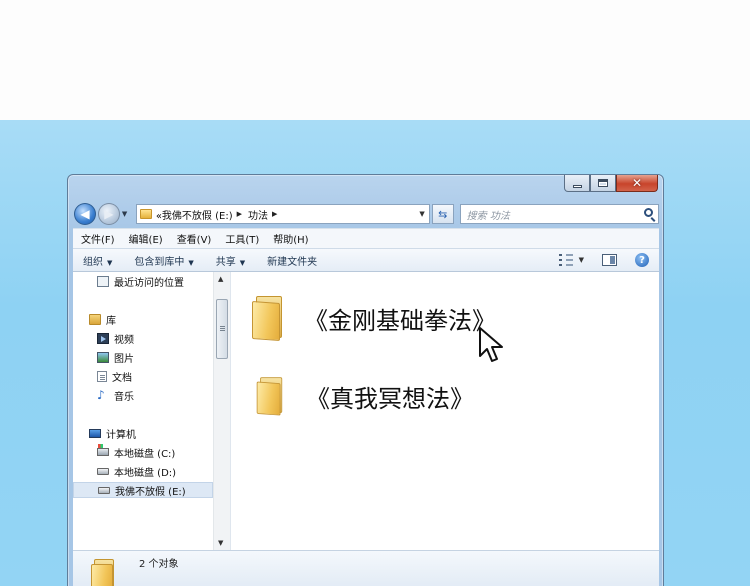 This screenshot has width=750, height=586. What do you see at coordinates (145, 473) in the screenshot?
I see `nav-label: 本地磁盘 (D:)` at bounding box center [145, 473].